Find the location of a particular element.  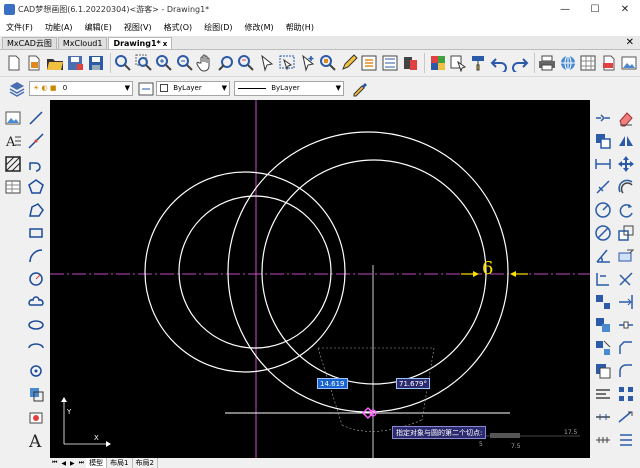

new-file-icon is located at coordinates (14, 63).